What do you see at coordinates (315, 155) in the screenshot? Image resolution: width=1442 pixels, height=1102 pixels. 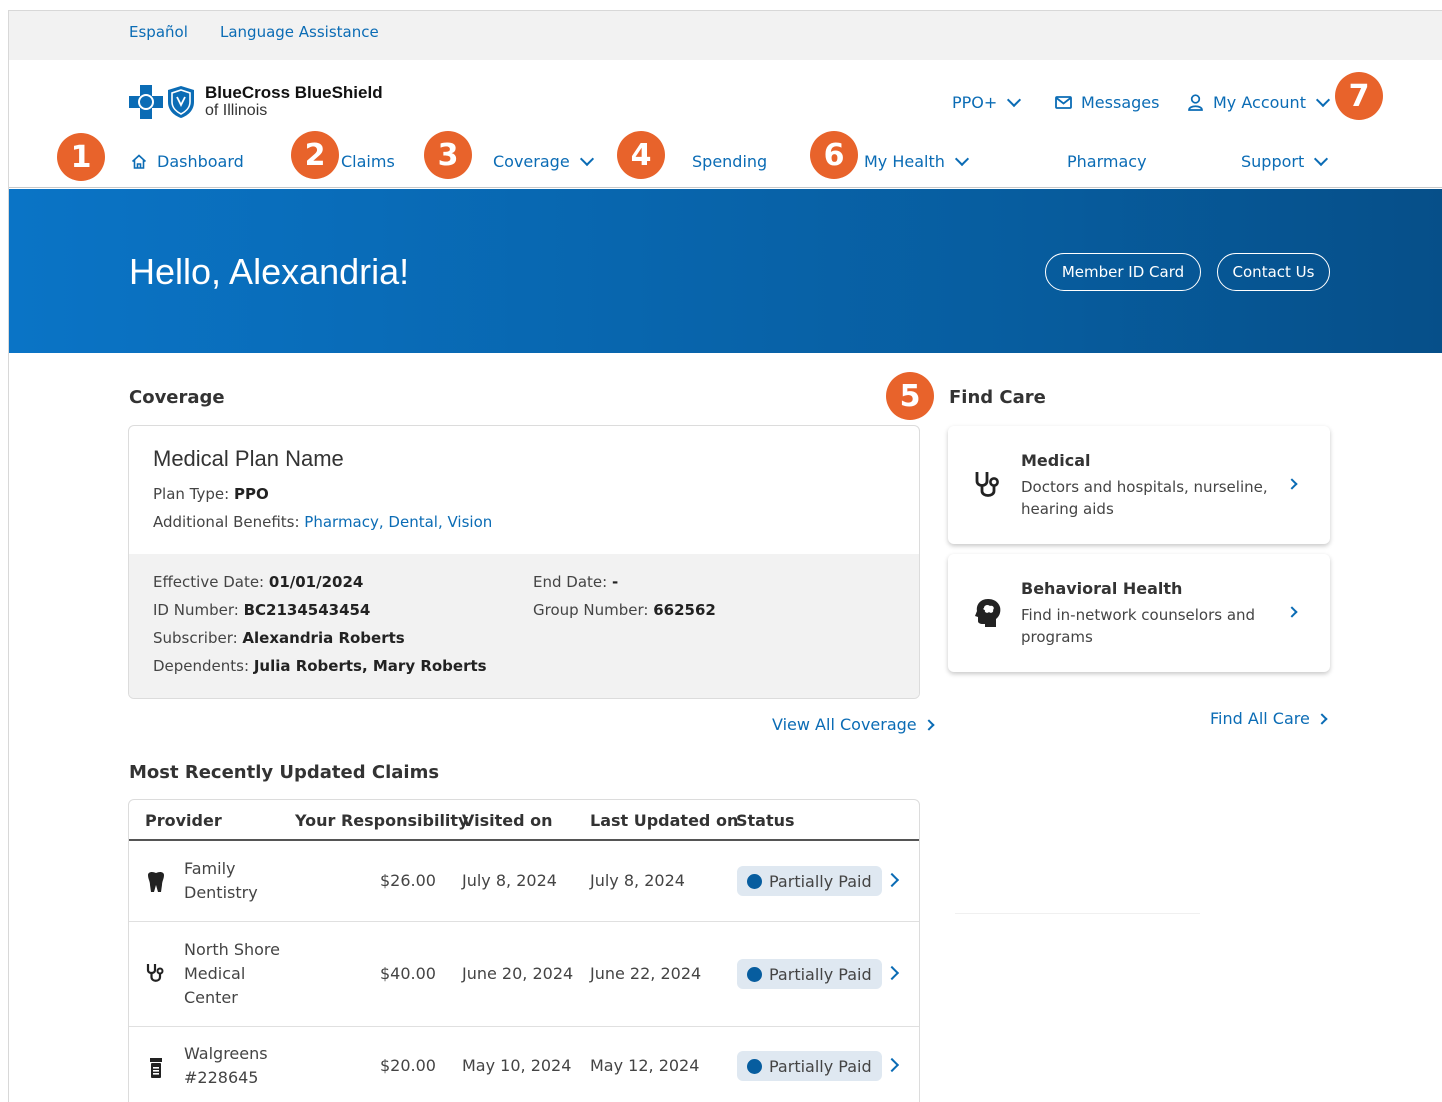 I see `annotation-badge-2: 2` at bounding box center [315, 155].